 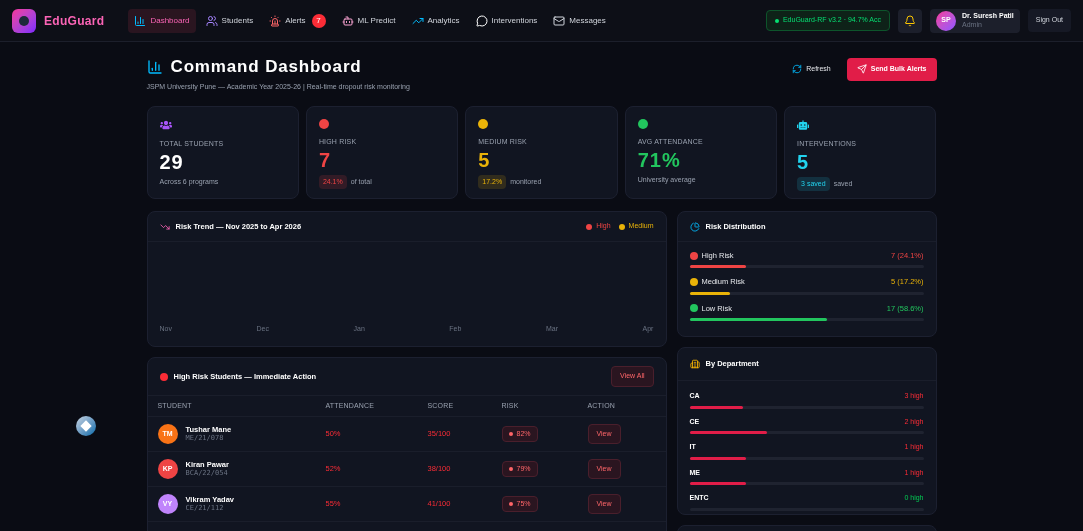 What do you see at coordinates (229, 20) in the screenshot?
I see `nav-tab: Students` at bounding box center [229, 20].